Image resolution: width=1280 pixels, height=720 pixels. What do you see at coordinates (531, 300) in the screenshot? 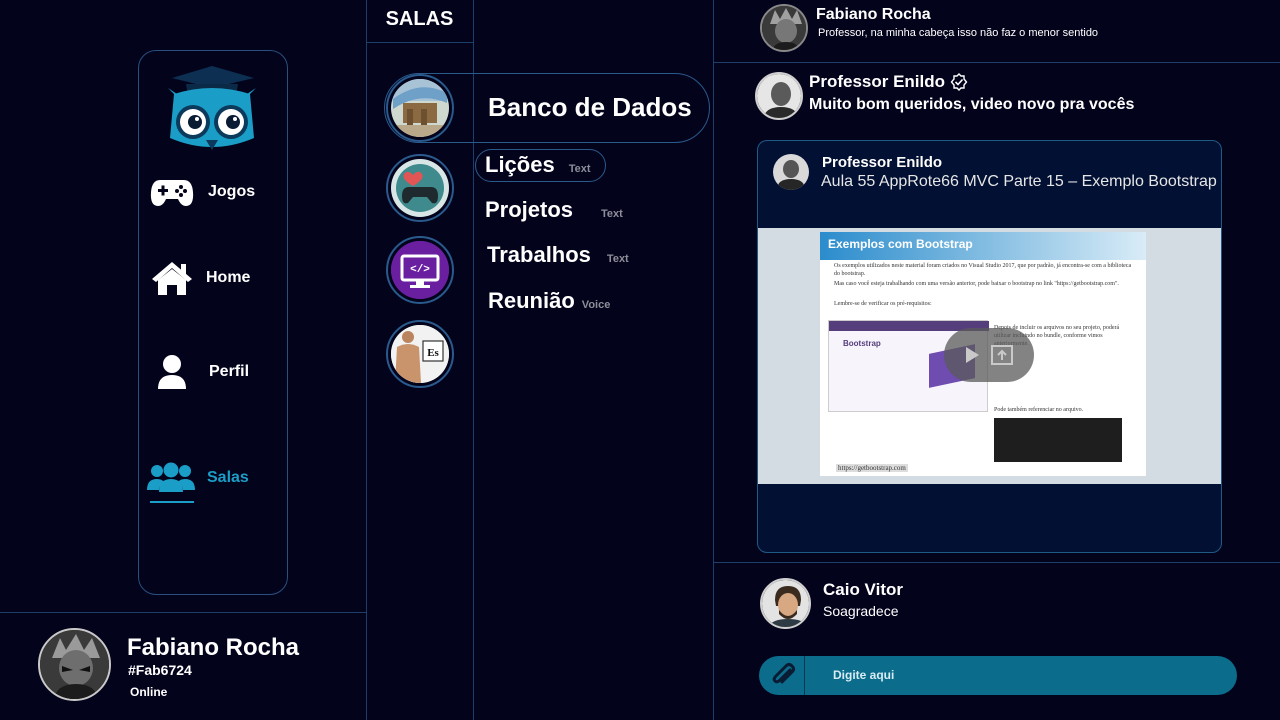
I see `channel-label: Reunião` at bounding box center [531, 300].